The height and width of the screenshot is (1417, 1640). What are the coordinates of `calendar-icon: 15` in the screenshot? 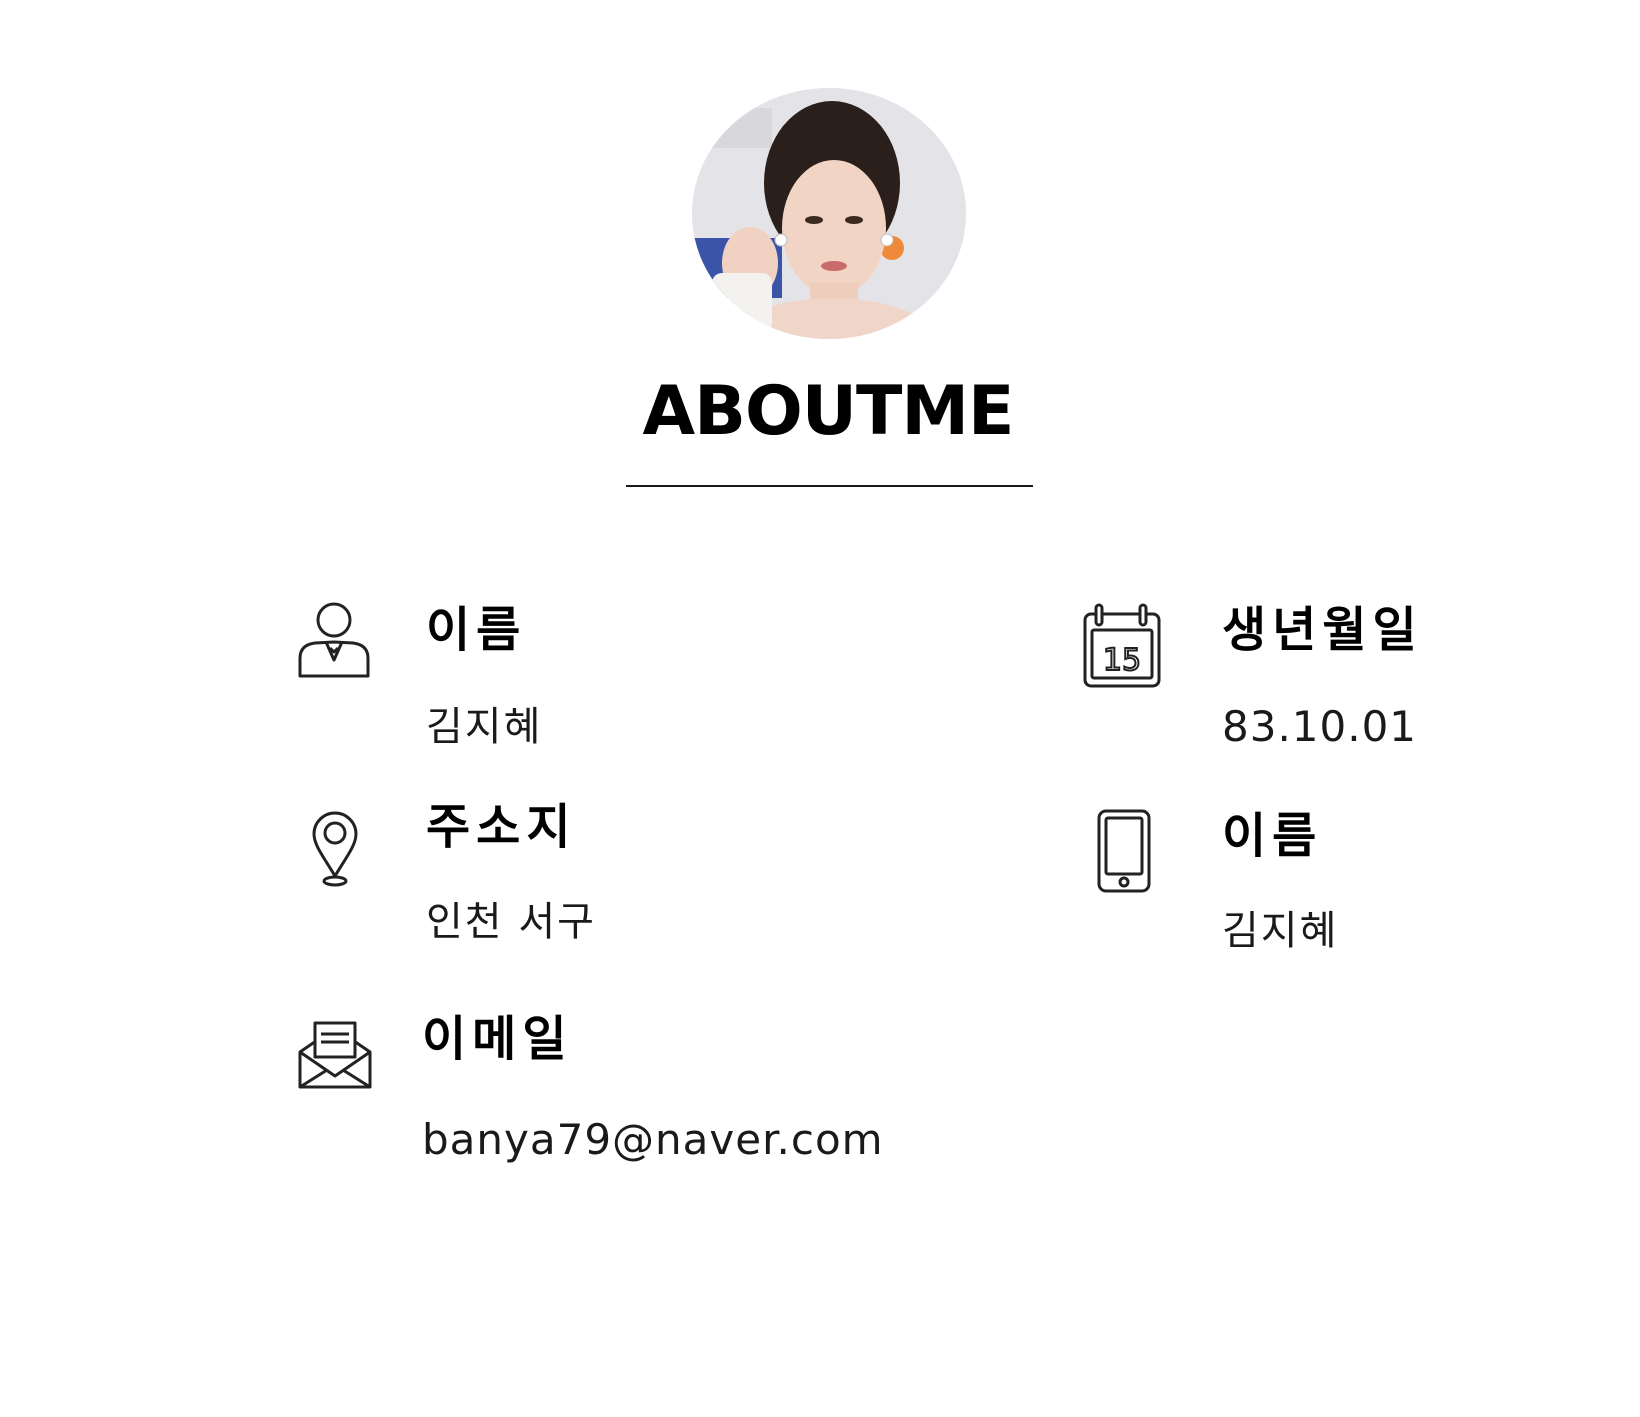 It's located at (1122, 645).